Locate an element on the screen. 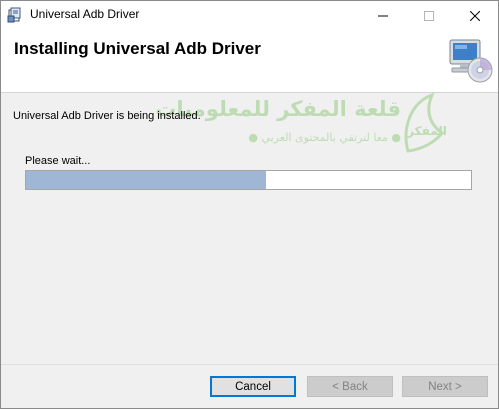 The image size is (499, 409). progress-fill is located at coordinates (146, 180).